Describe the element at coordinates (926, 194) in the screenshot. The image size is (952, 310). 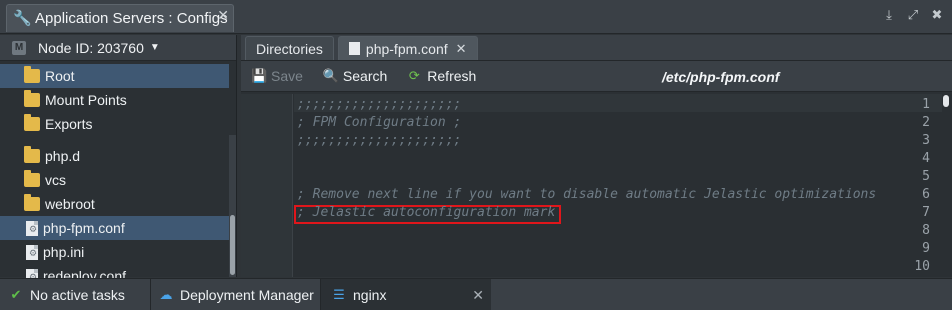
I see `line-number: 6` at that location.